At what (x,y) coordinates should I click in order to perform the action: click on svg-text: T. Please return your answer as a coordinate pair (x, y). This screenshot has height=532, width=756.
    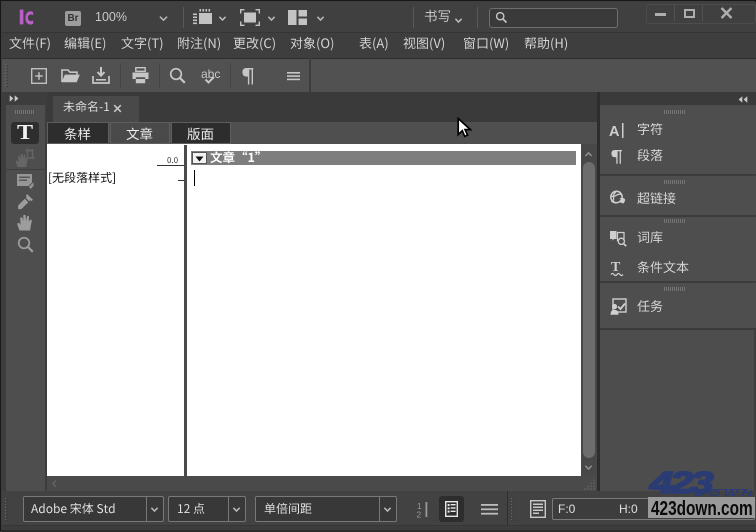
    Looking at the image, I should click on (616, 267).